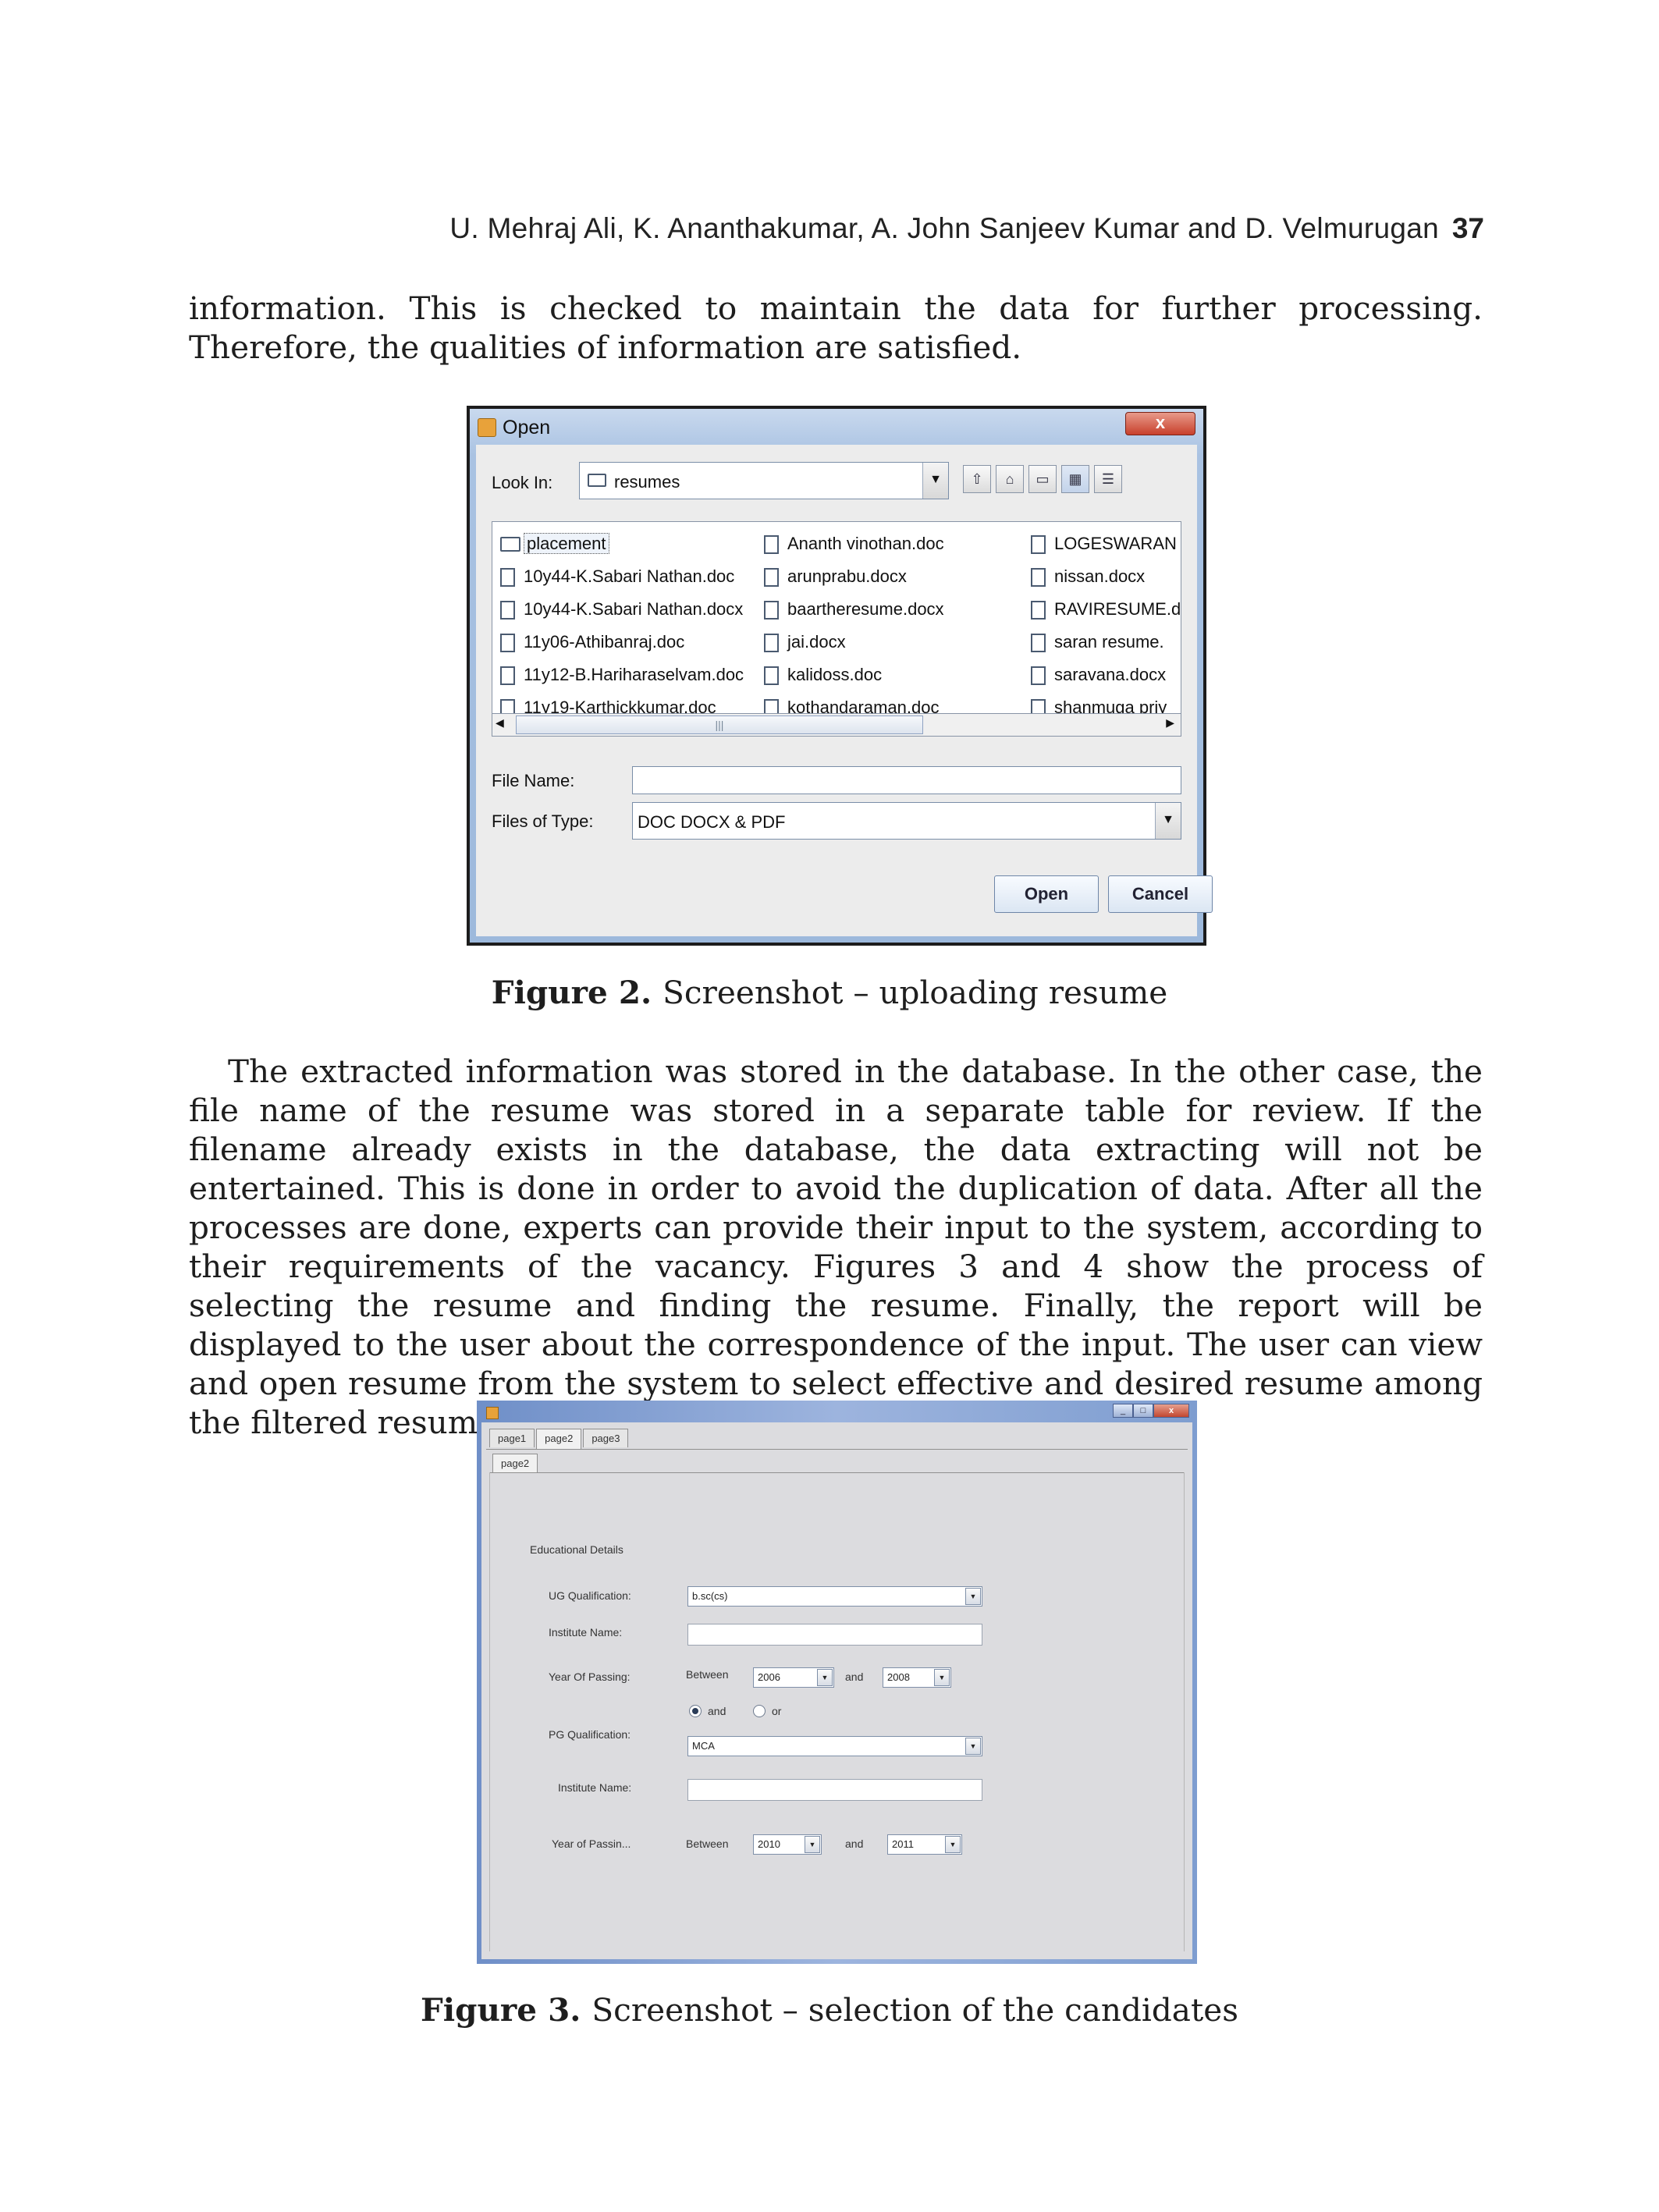 This screenshot has width=1659, height=2212. What do you see at coordinates (835, 1596) in the screenshot?
I see `ug-qualification-select: b.sc(cs) ▼` at bounding box center [835, 1596].